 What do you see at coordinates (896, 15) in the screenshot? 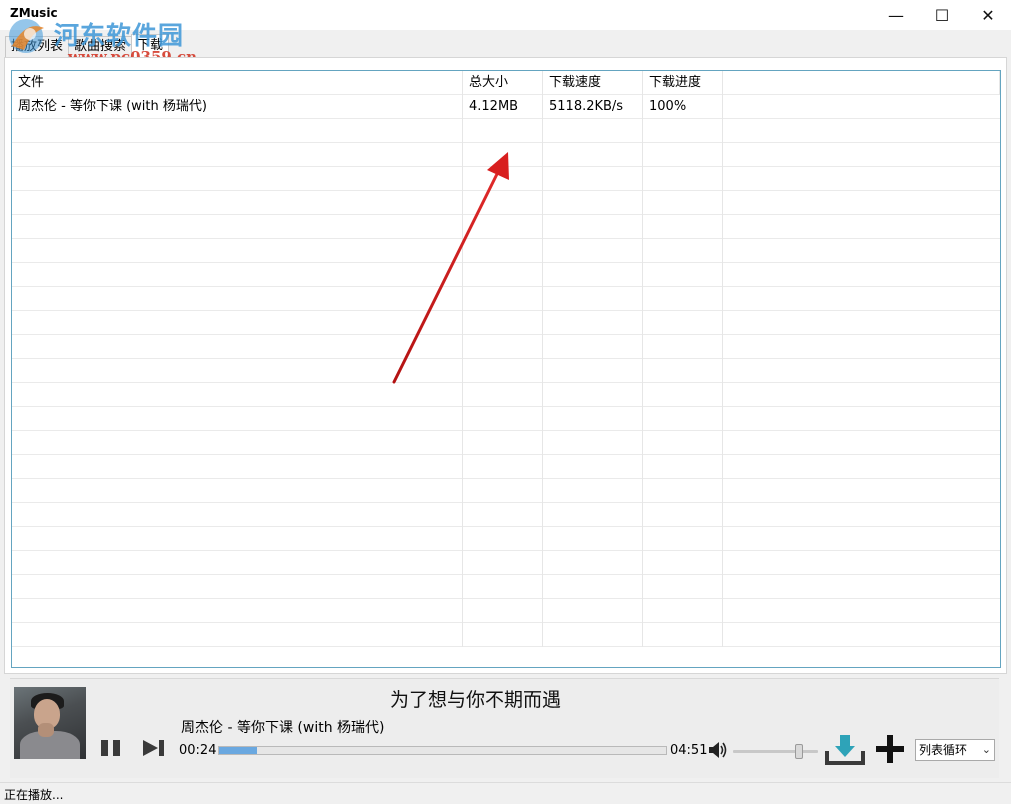
I see `minimize-button: —` at bounding box center [896, 15].